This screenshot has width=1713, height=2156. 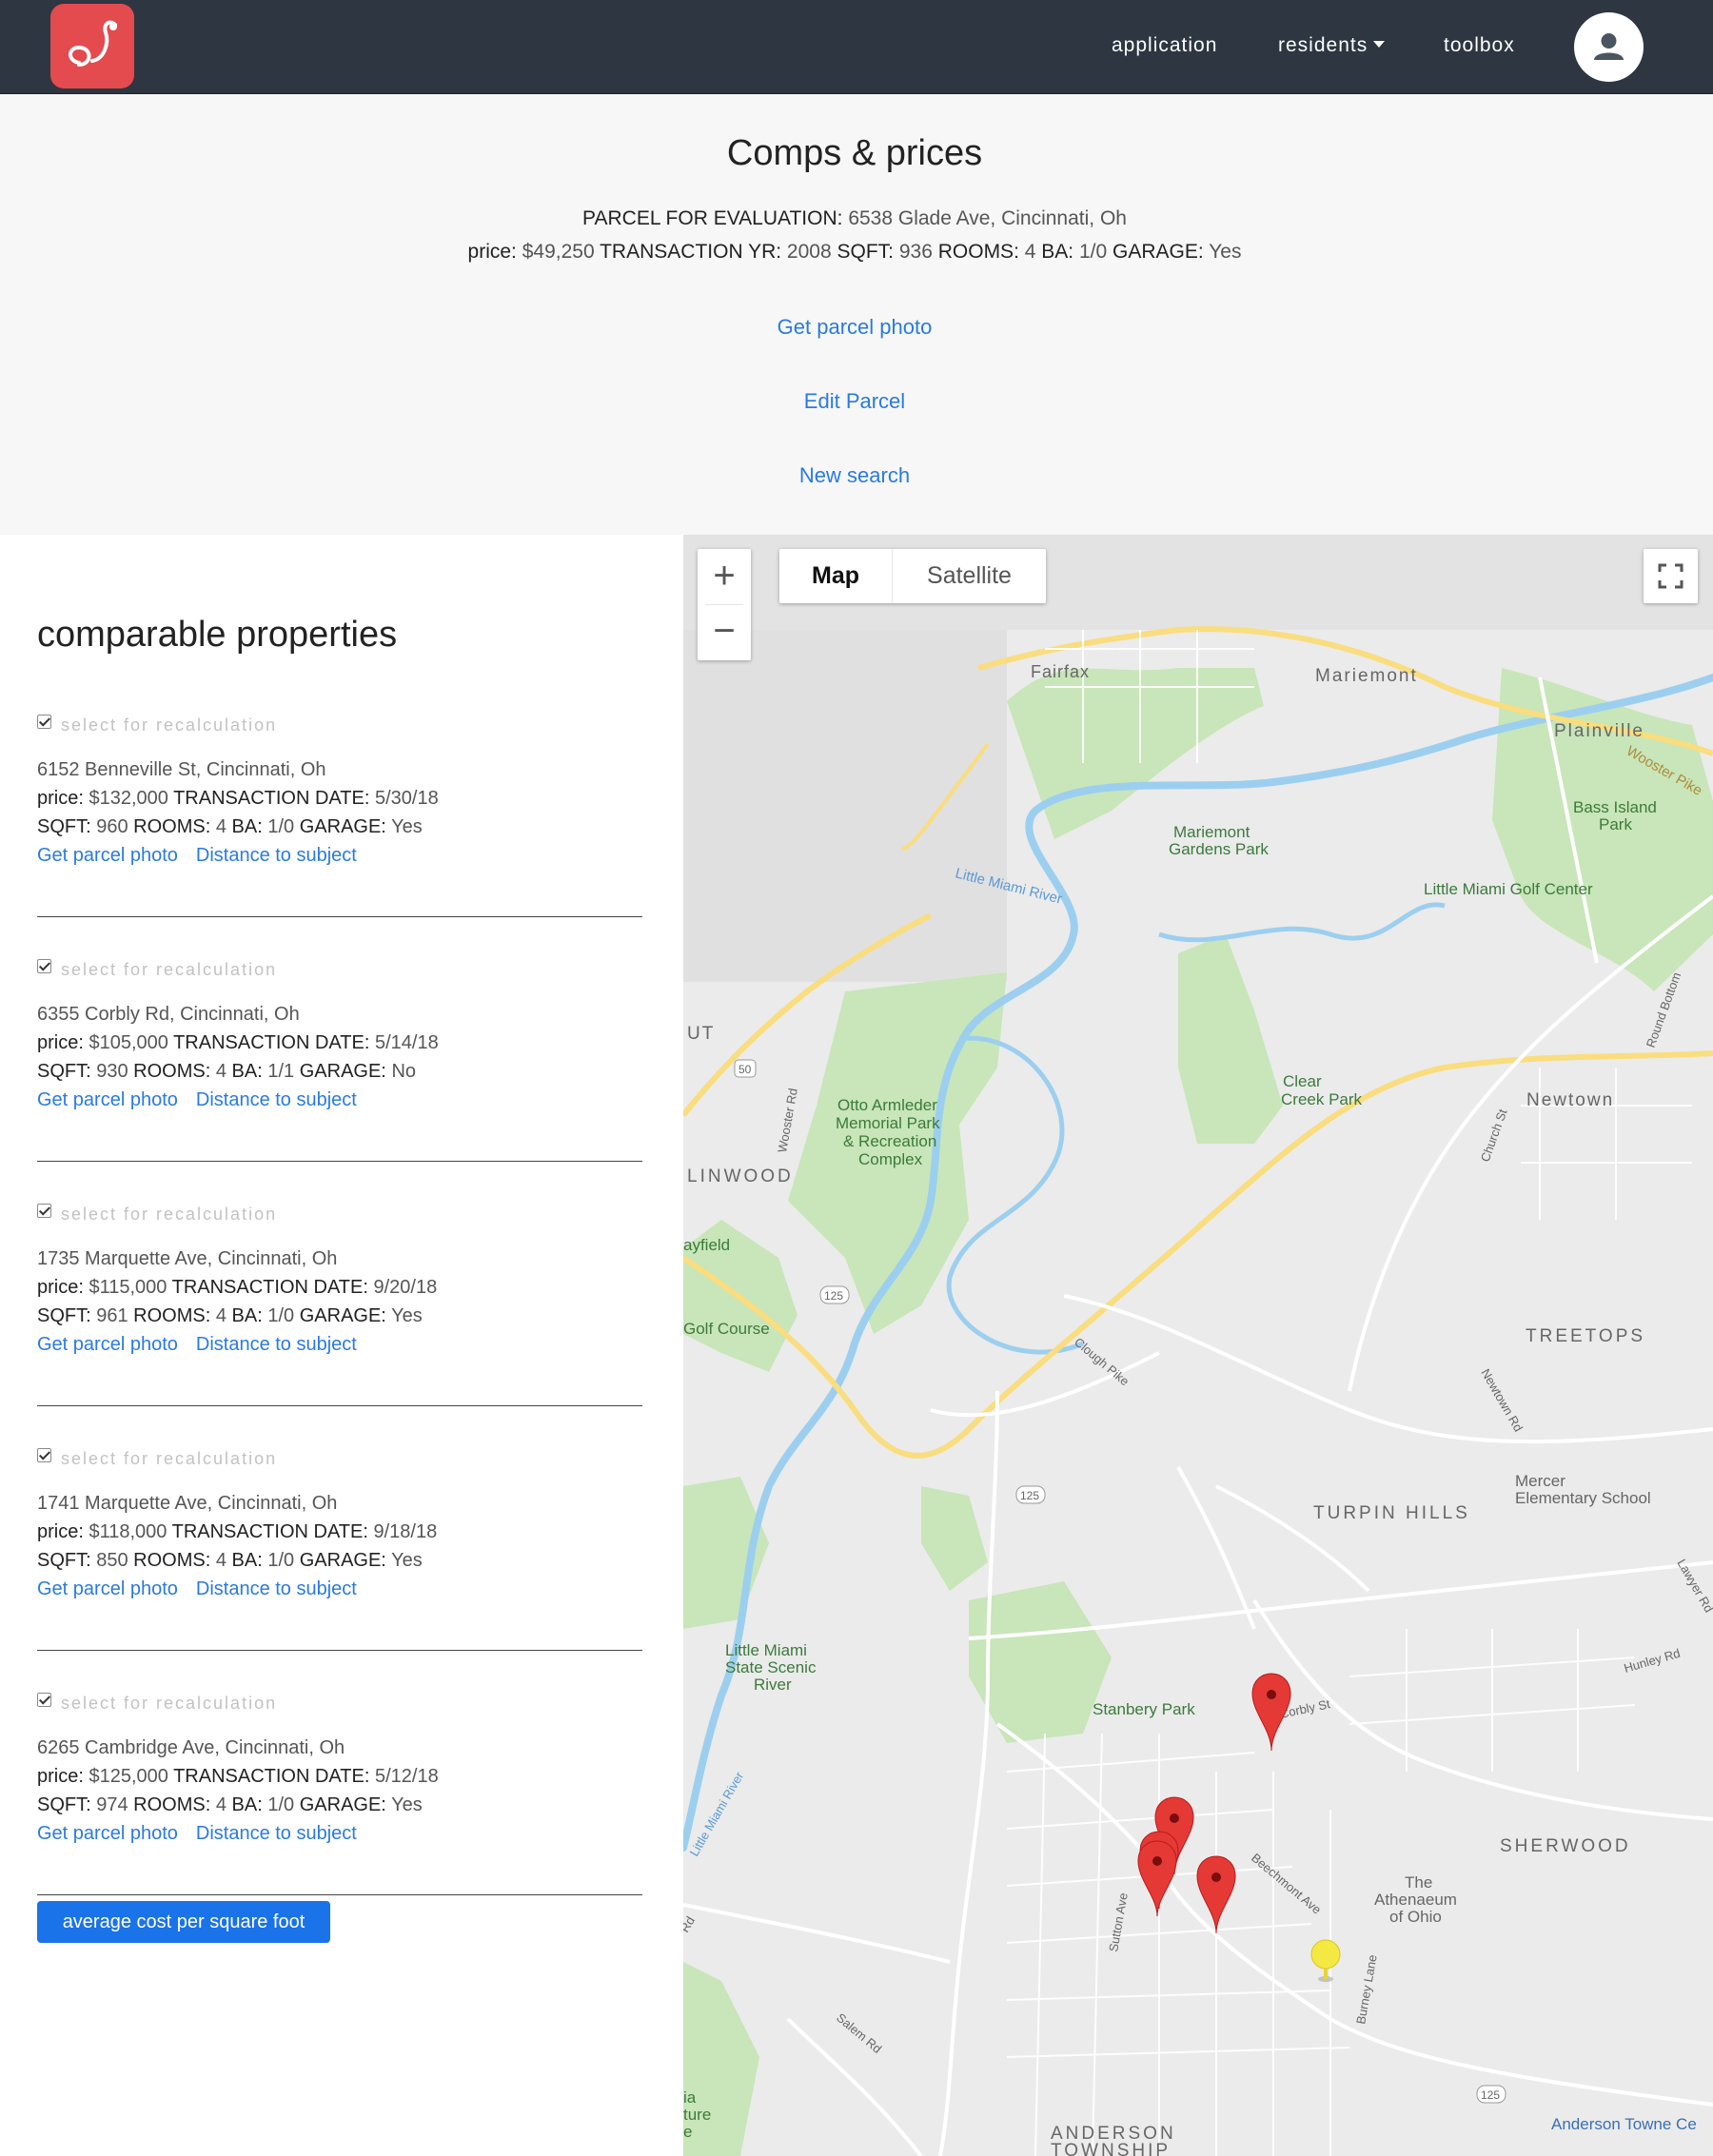 I want to click on fullscreen-icon, so click(x=1670, y=576).